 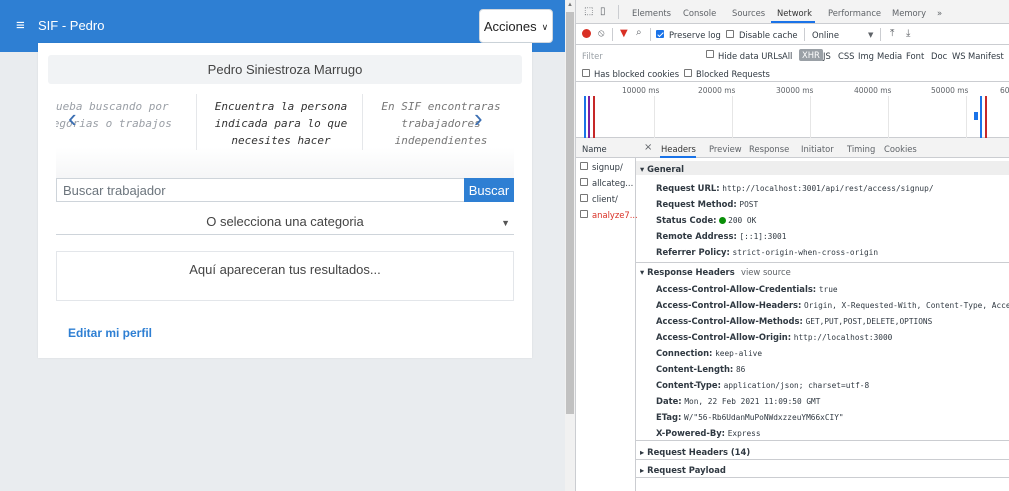 I want to click on referrer-policy-value: strict-origin-when-cross-origin, so click(x=805, y=252).